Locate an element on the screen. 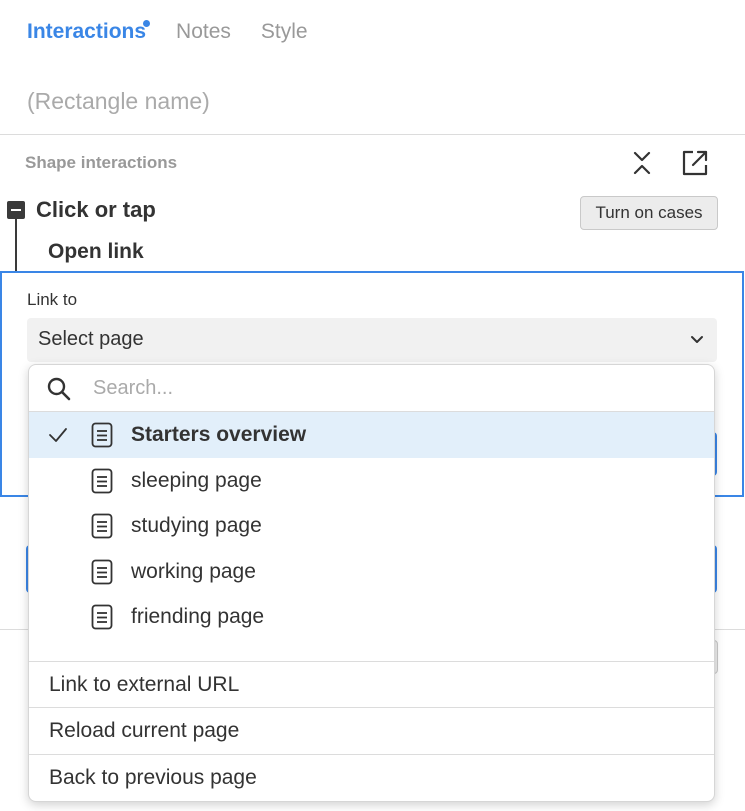 The height and width of the screenshot is (811, 745). page-item-friending-page: friending page is located at coordinates (371, 617).